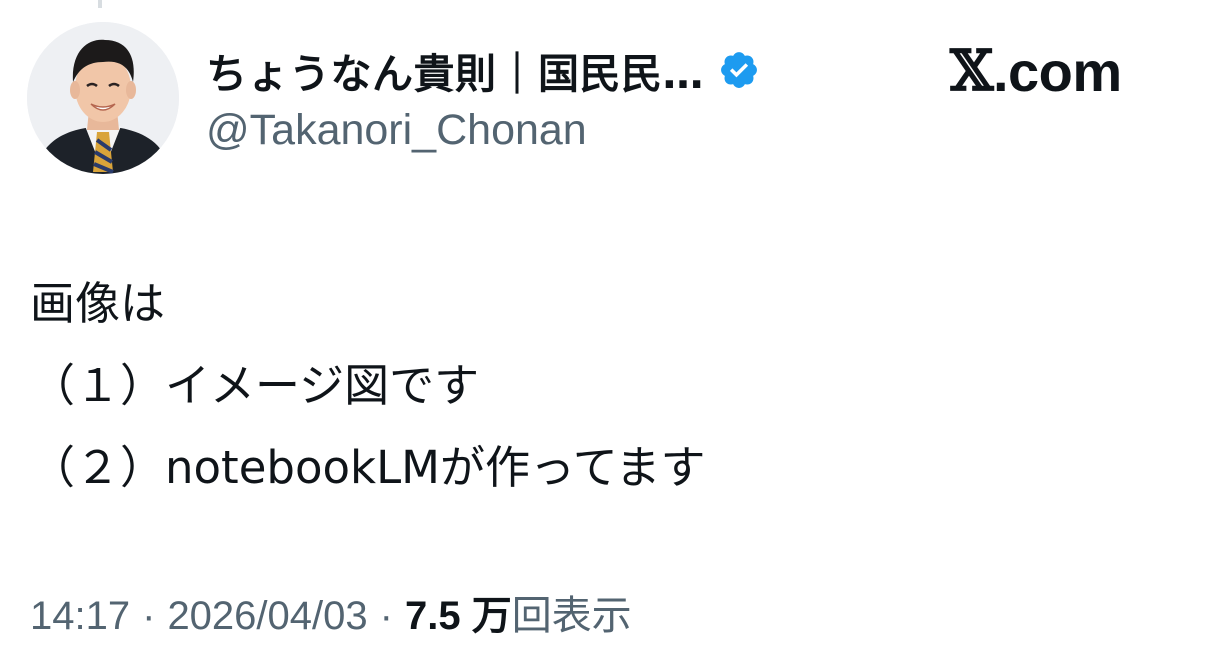  Describe the element at coordinates (368, 467) in the screenshot. I see `tweet-line: （２）notebookLMが作ってます` at that location.